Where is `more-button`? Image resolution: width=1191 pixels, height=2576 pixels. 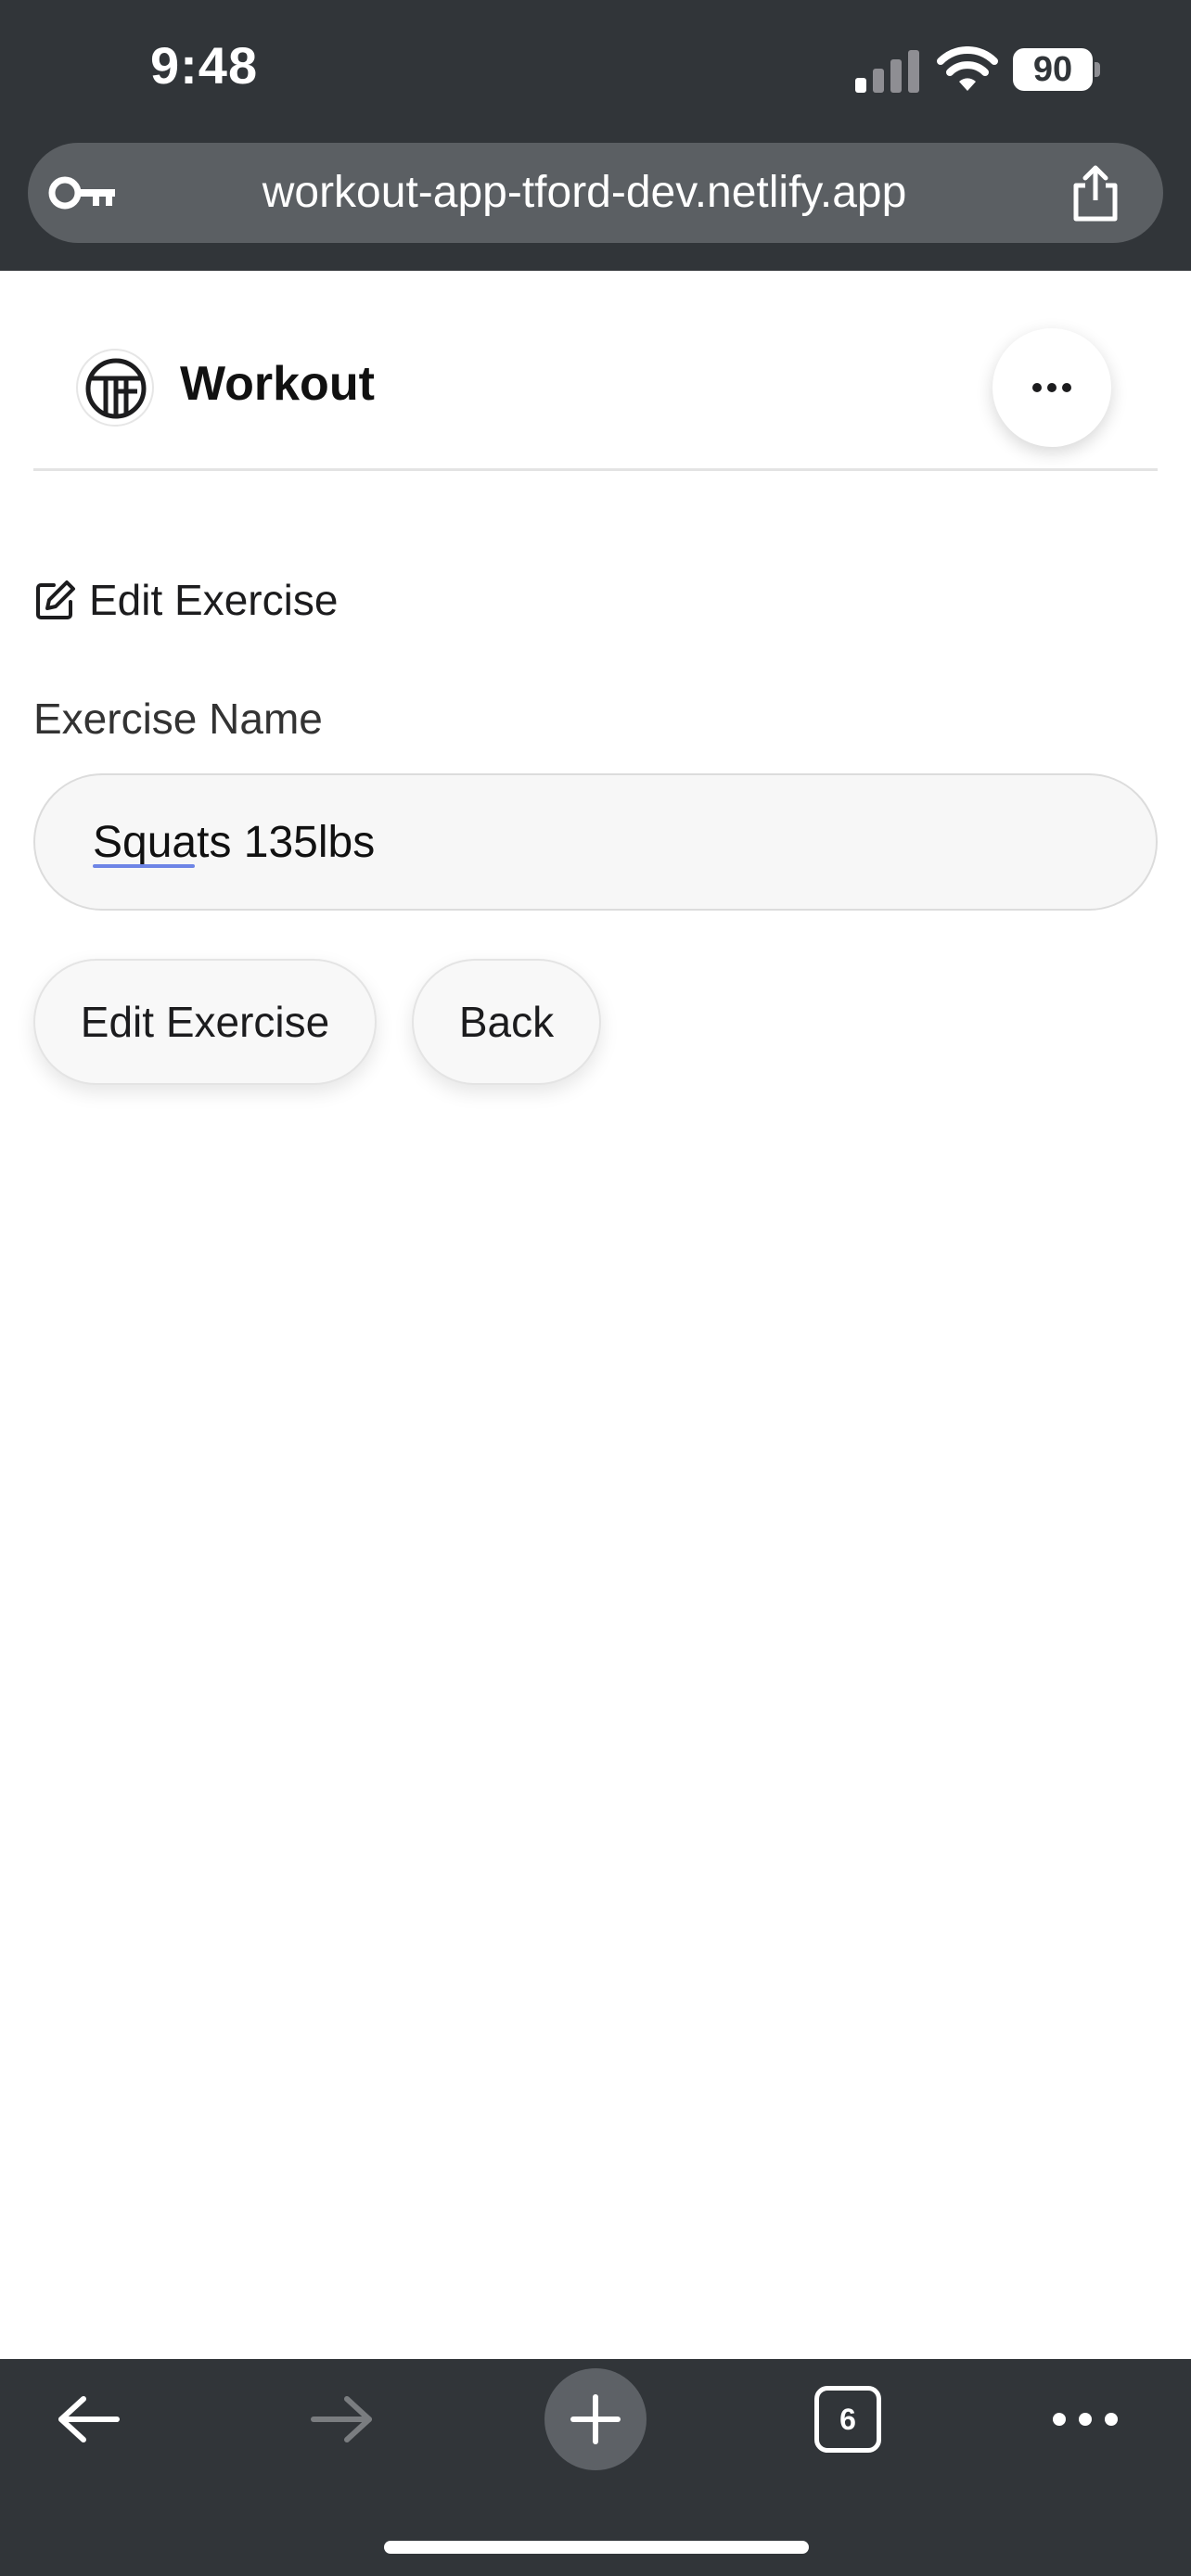
more-button is located at coordinates (1085, 2419).